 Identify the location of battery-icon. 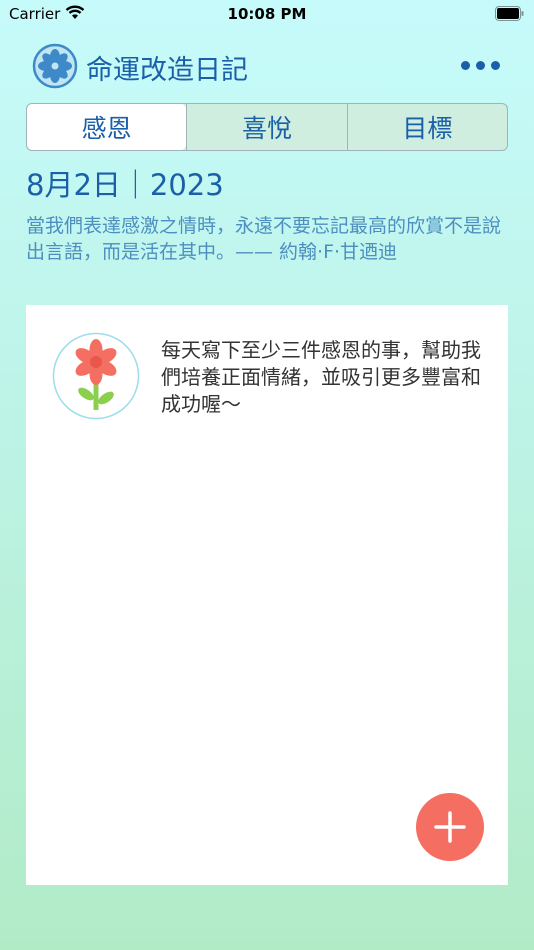
(509, 13).